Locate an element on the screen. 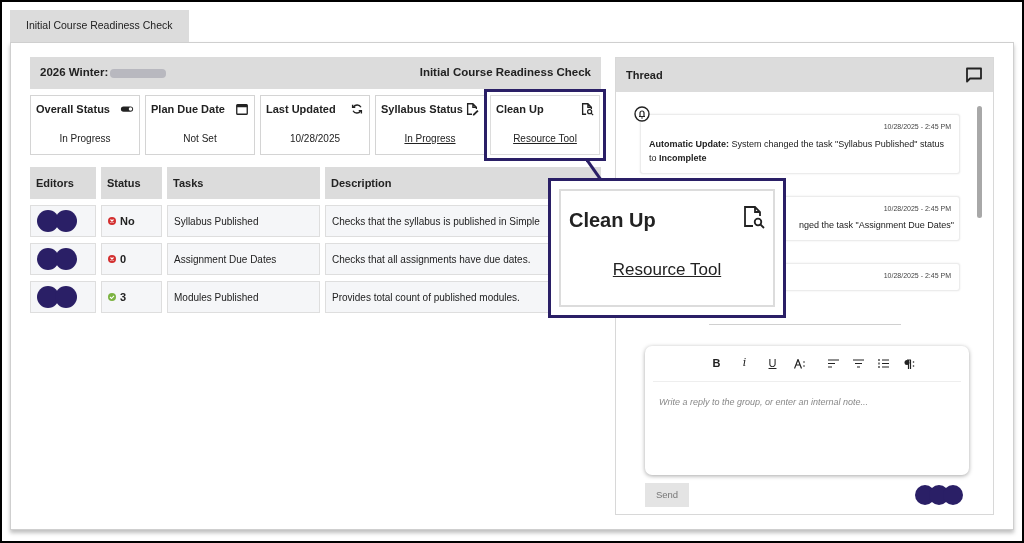  chat-icon is located at coordinates (974, 75).